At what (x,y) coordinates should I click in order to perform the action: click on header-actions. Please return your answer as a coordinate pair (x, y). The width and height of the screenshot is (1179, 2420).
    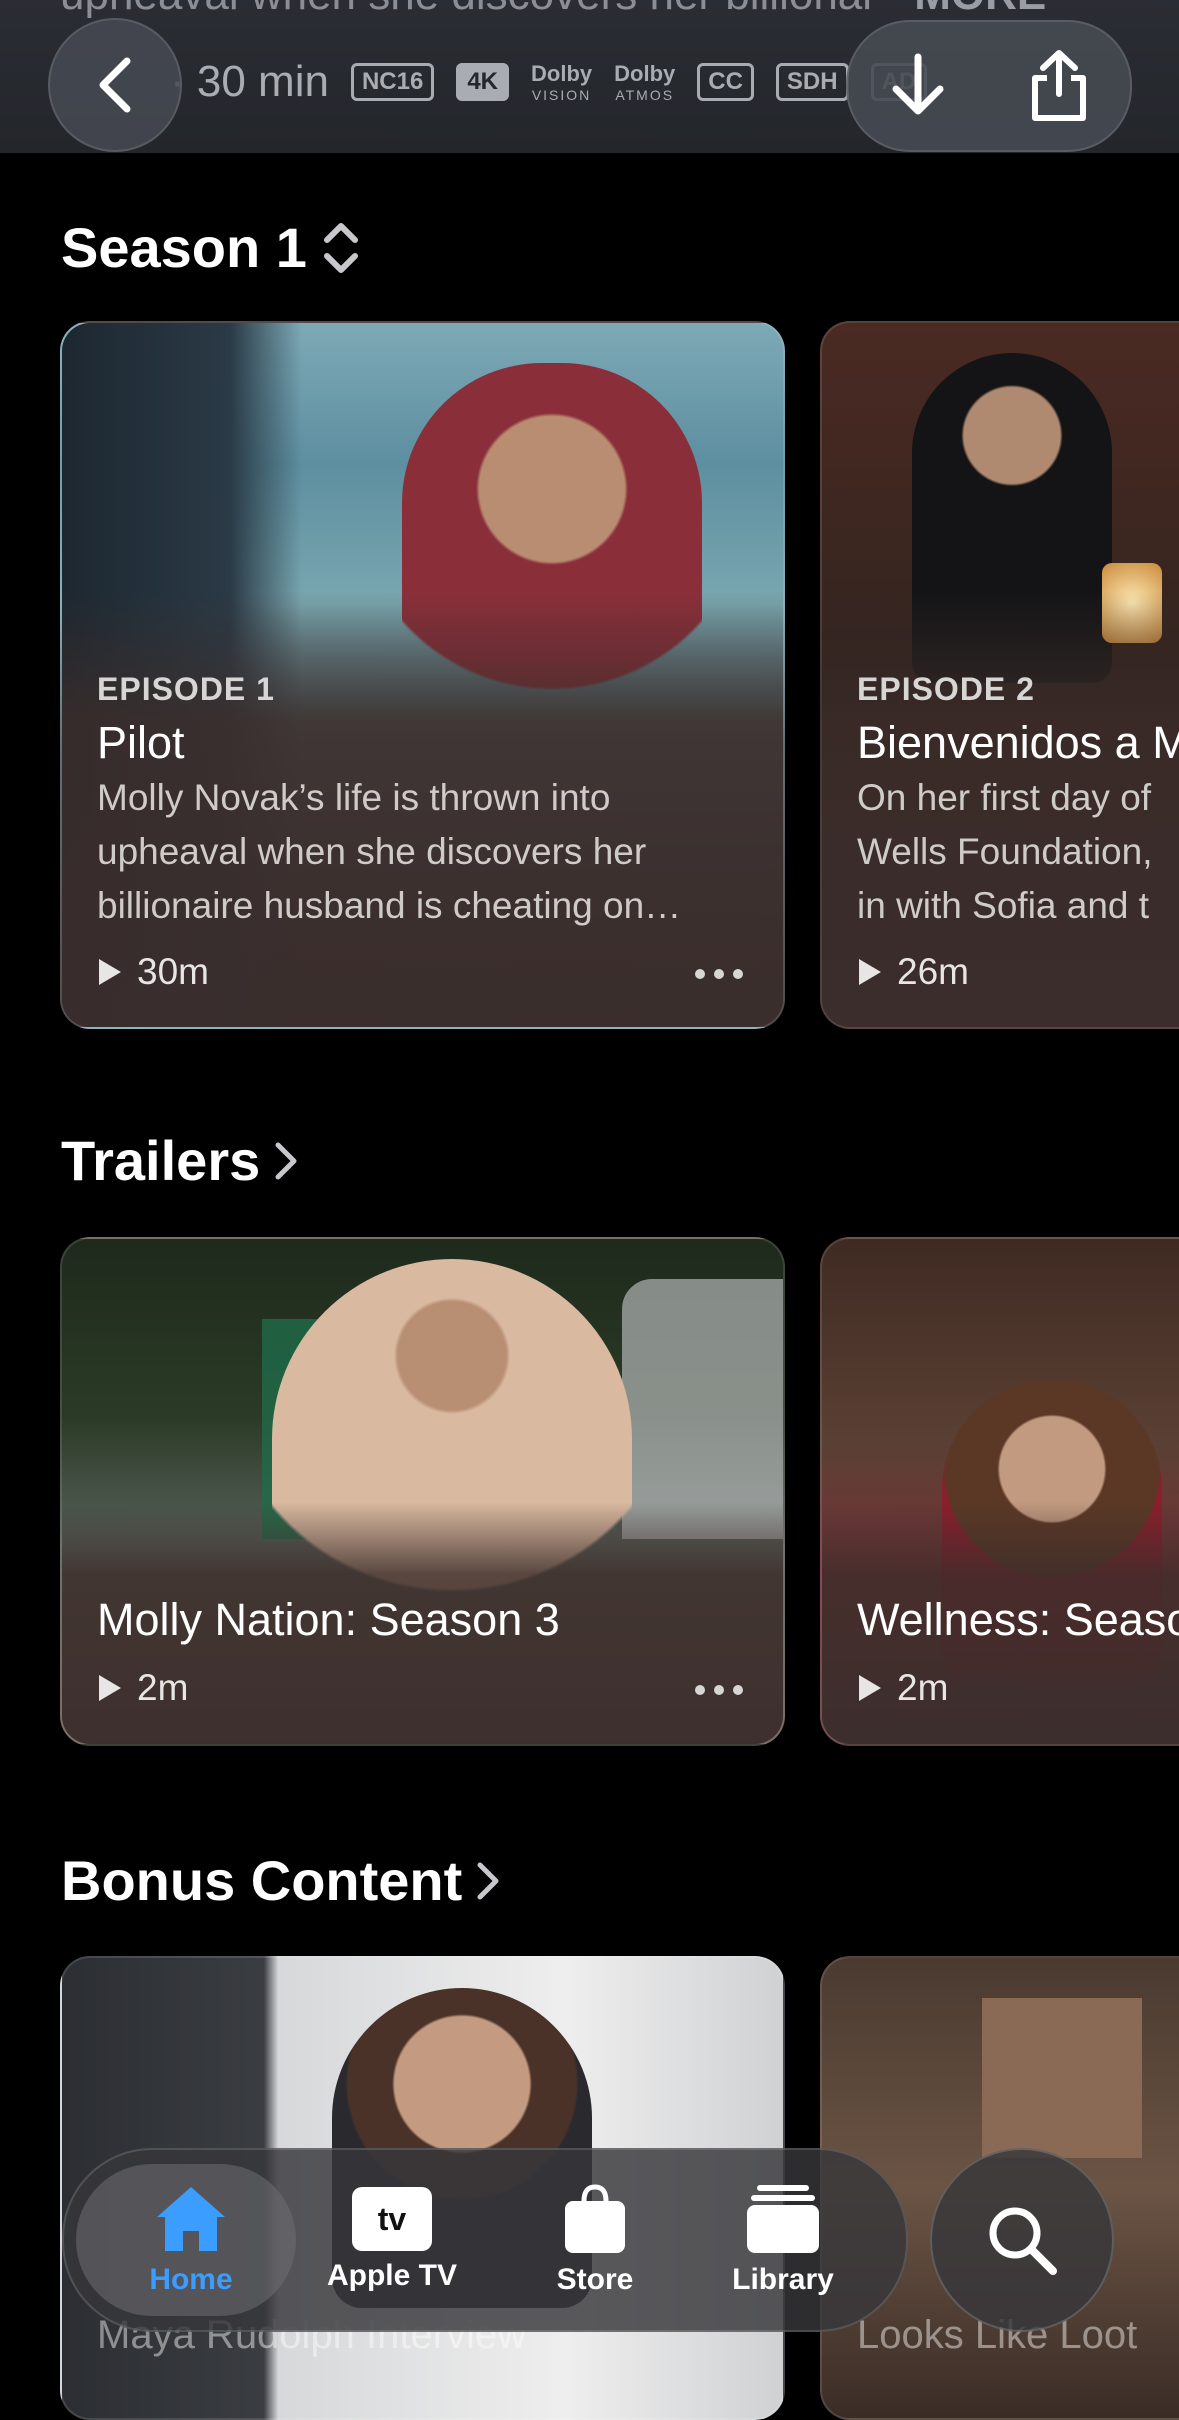
    Looking at the image, I should click on (989, 86).